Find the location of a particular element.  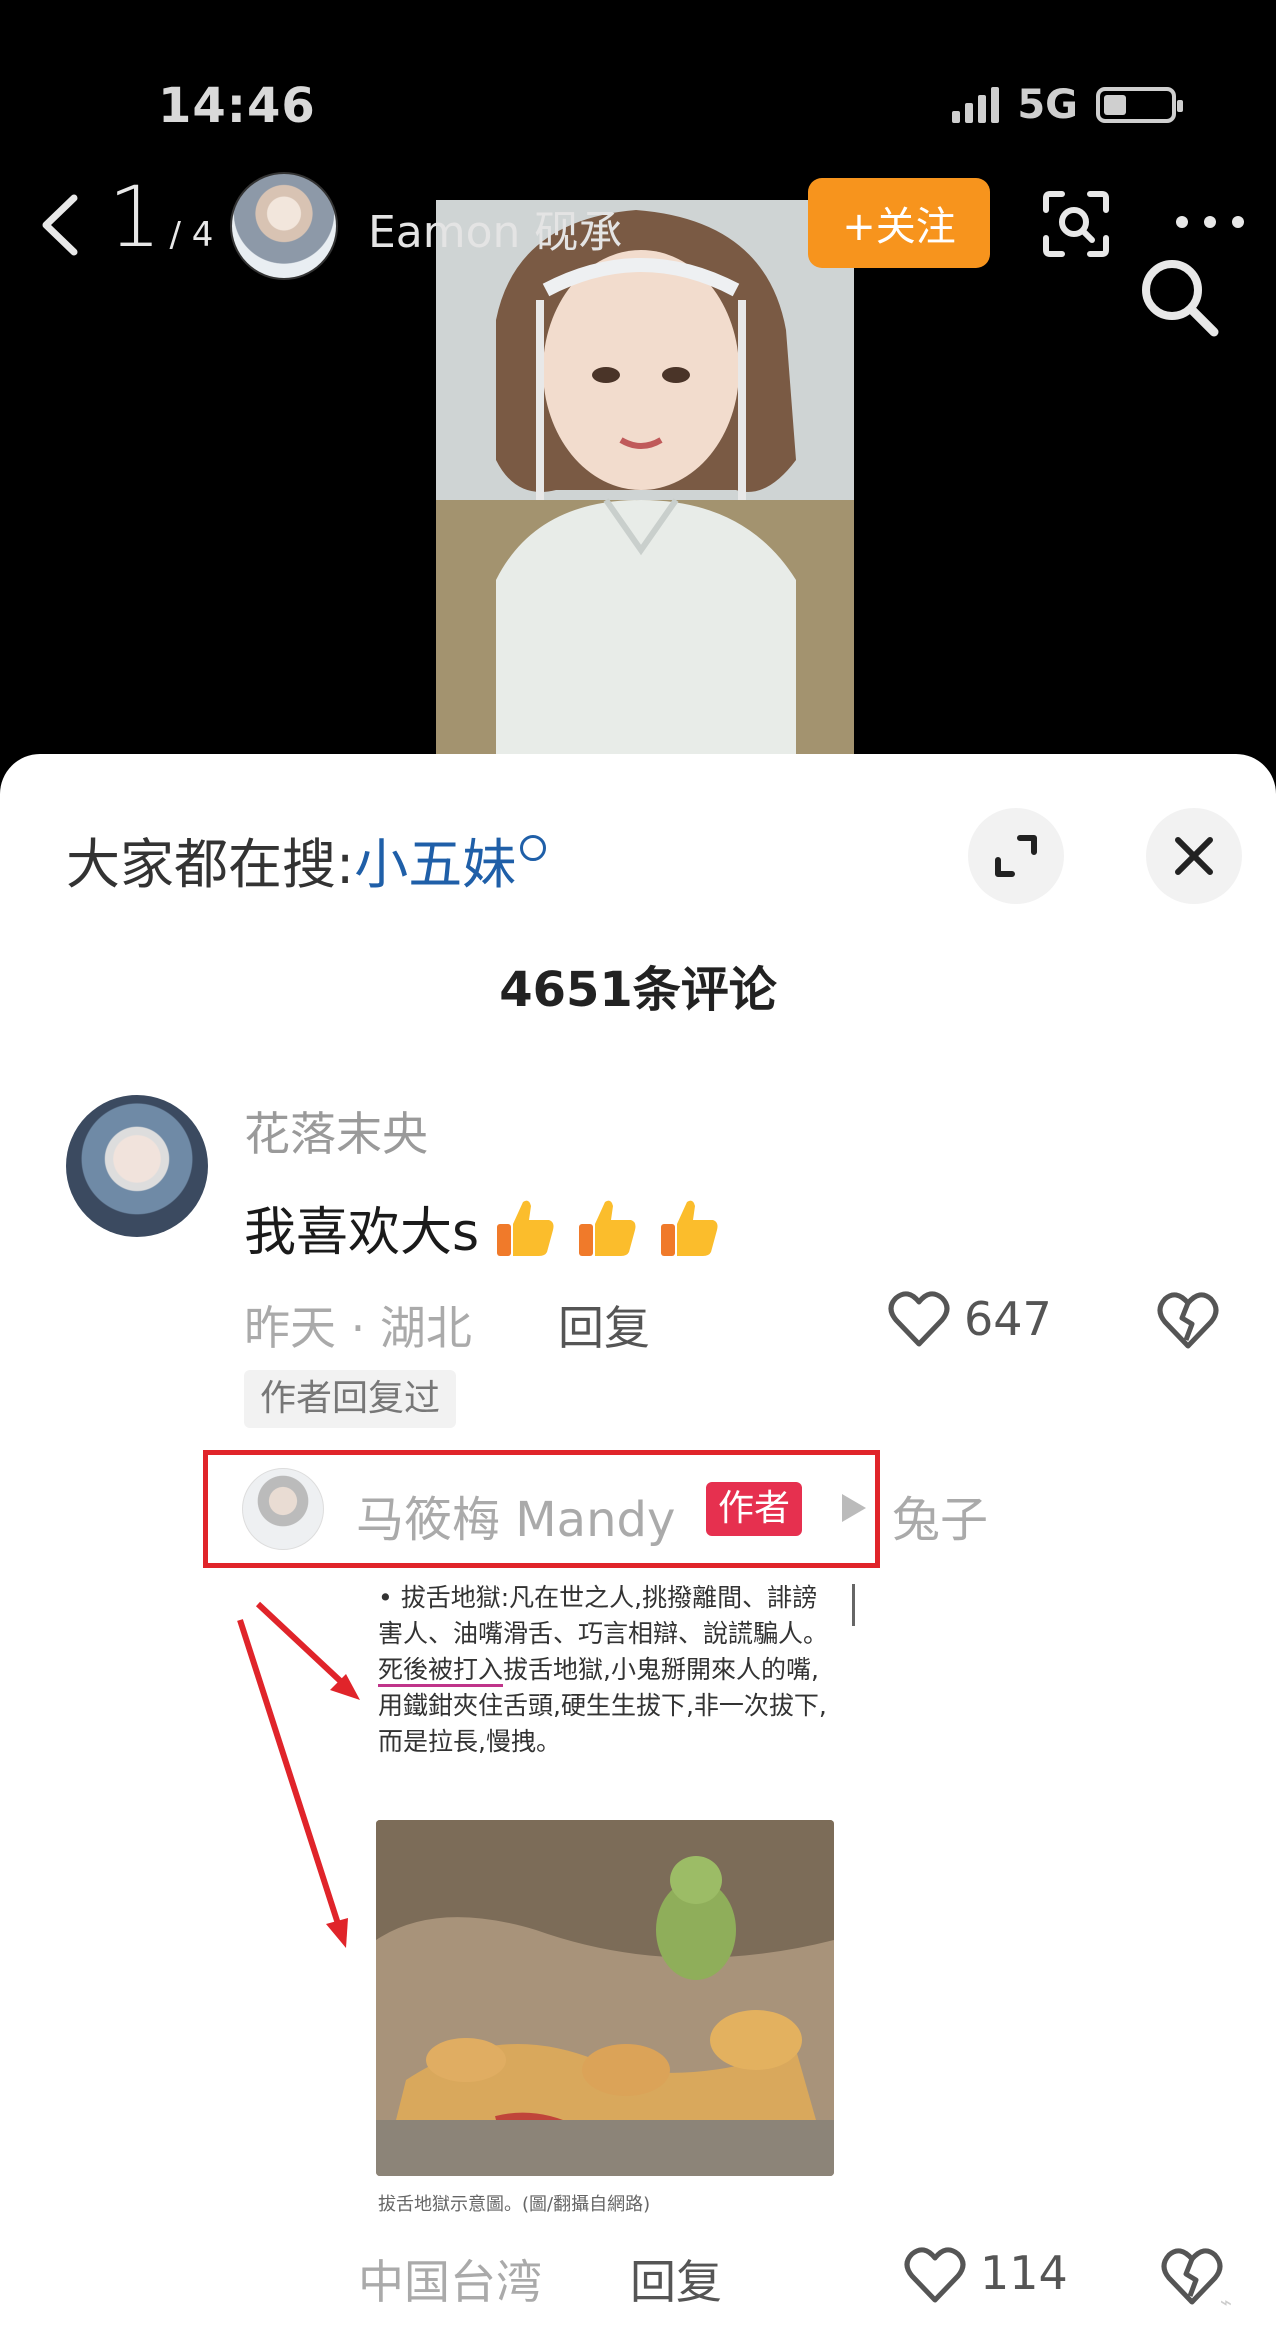

reply-to-arrow-icon is located at coordinates (854, 1508).